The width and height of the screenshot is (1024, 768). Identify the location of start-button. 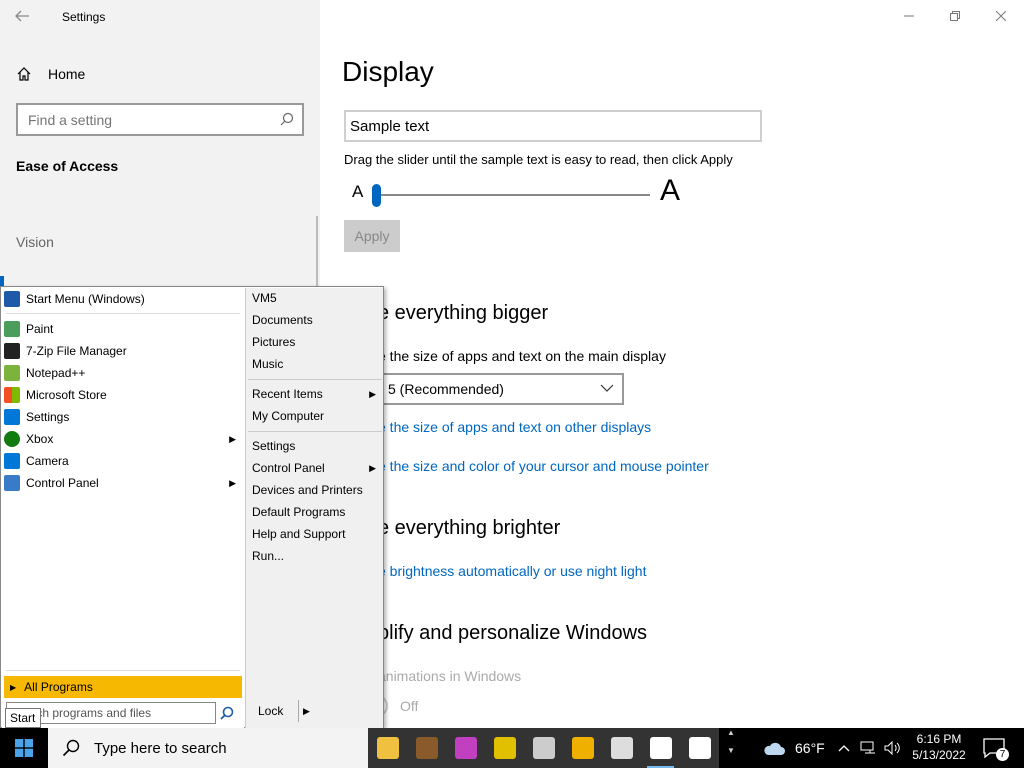
(24, 748).